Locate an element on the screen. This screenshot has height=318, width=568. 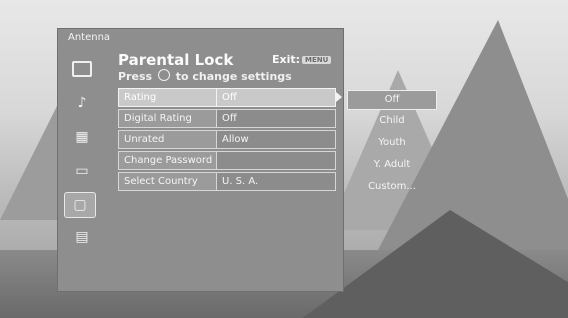
lock-icon: ▢ is located at coordinates (80, 205).